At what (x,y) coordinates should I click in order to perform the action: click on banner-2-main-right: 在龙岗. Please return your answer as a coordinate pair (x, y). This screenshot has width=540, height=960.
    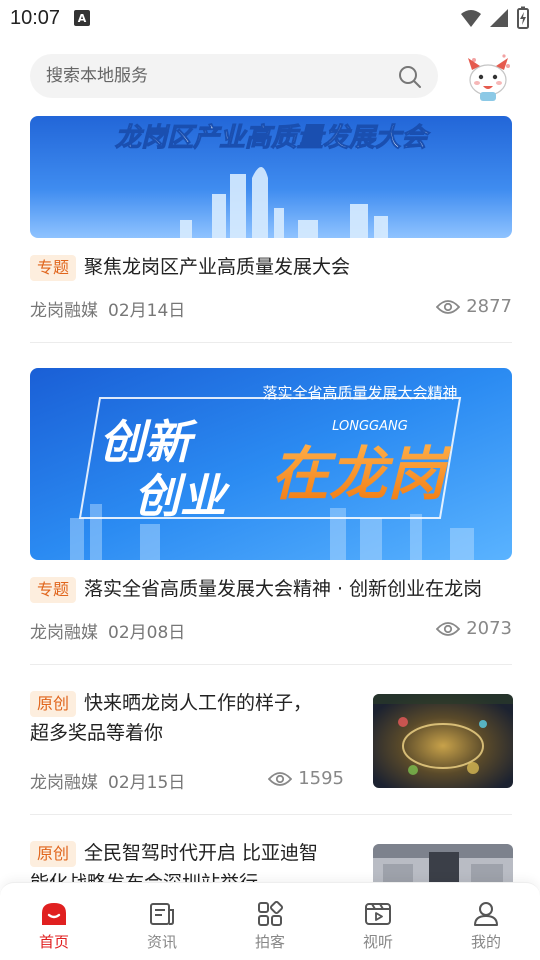
    Looking at the image, I should click on (361, 474).